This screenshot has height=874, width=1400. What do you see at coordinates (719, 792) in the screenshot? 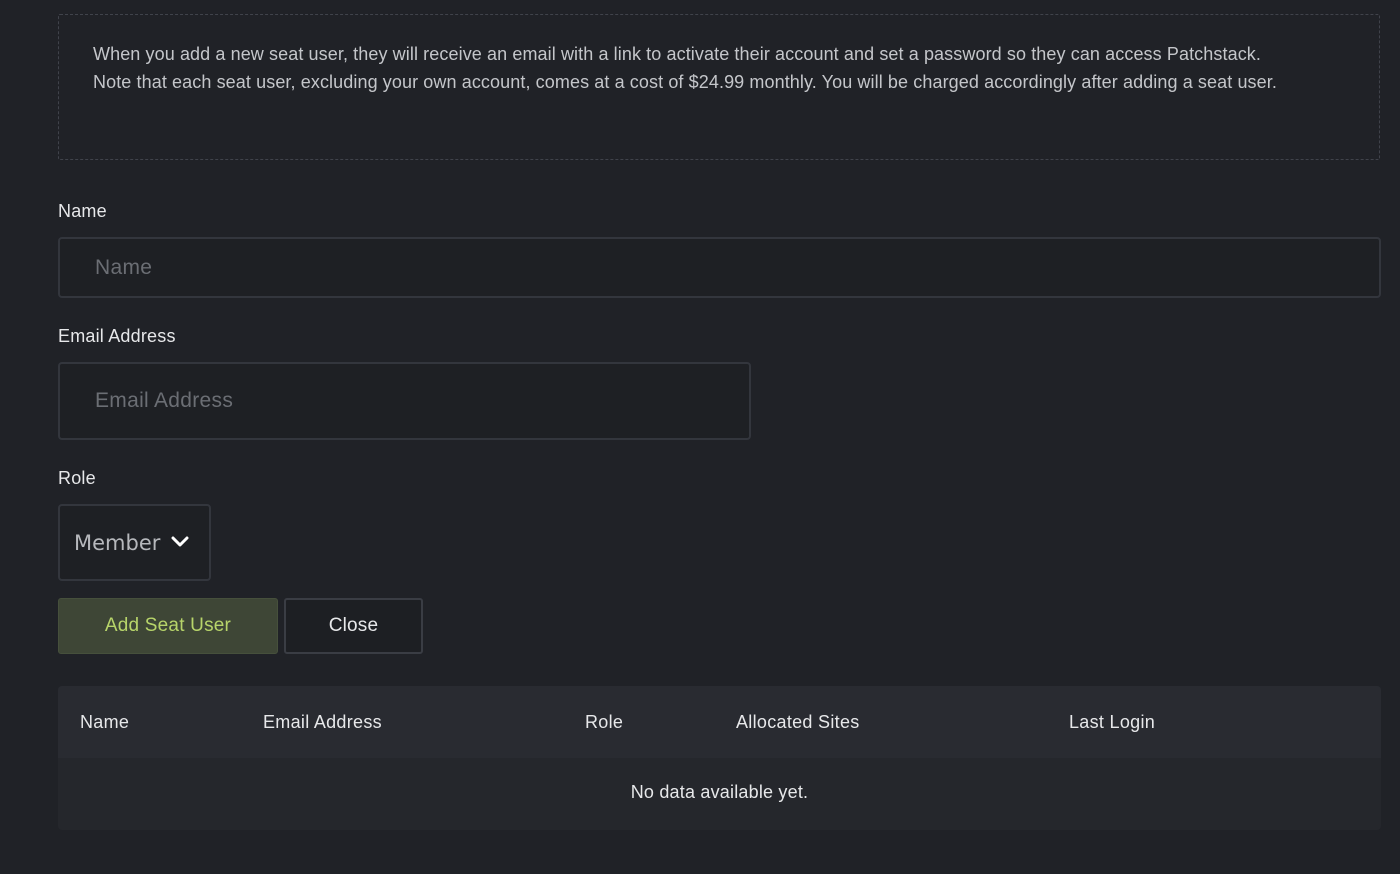
I see `empty-table-message: No data available yet.` at bounding box center [719, 792].